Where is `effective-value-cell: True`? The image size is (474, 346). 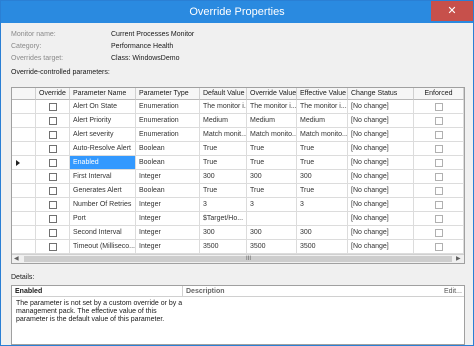
effective-value-cell: True is located at coordinates (322, 191).